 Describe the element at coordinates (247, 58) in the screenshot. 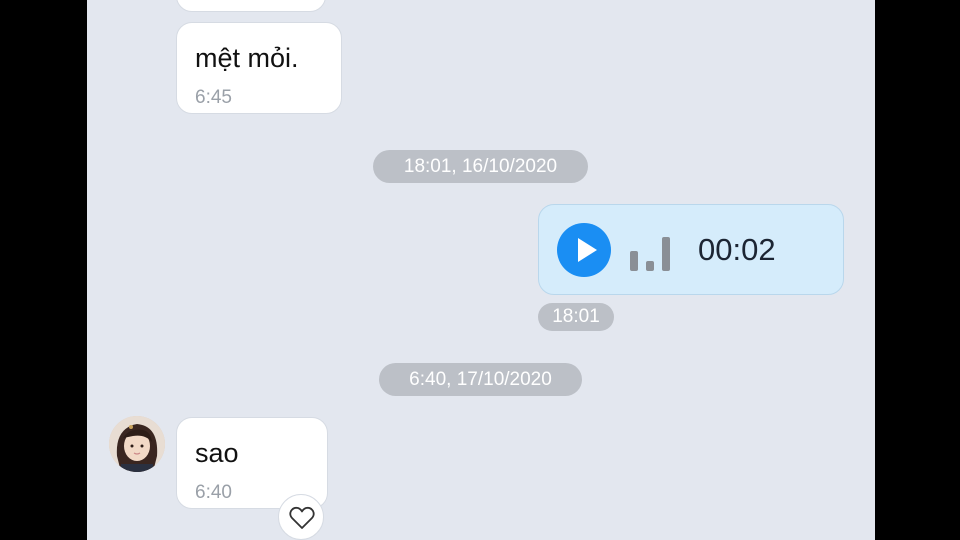

I see `message-text: mệt mỏi.` at that location.